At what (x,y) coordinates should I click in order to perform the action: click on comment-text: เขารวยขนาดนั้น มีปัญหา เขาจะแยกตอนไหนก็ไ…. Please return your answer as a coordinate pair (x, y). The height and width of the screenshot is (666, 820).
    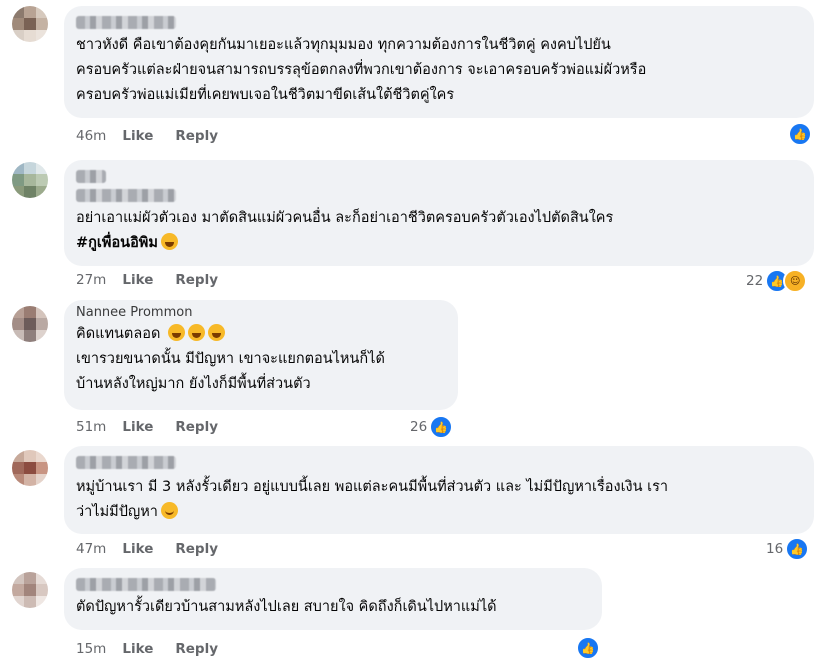
    Looking at the image, I should click on (230, 359).